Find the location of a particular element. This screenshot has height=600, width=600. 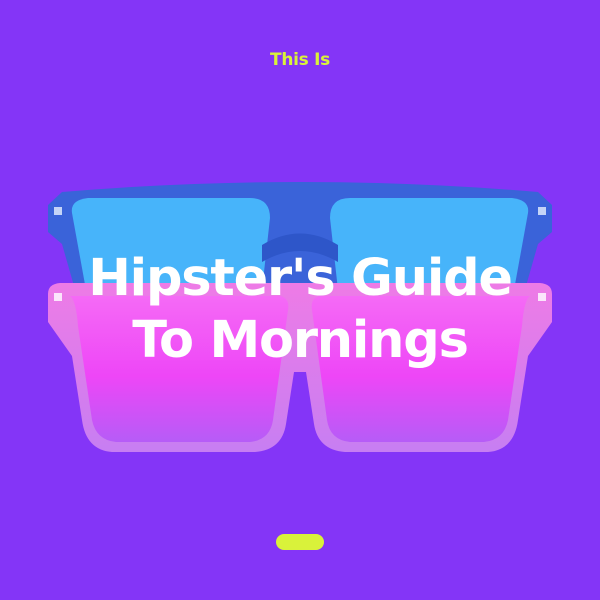

accent-pill is located at coordinates (300, 542).